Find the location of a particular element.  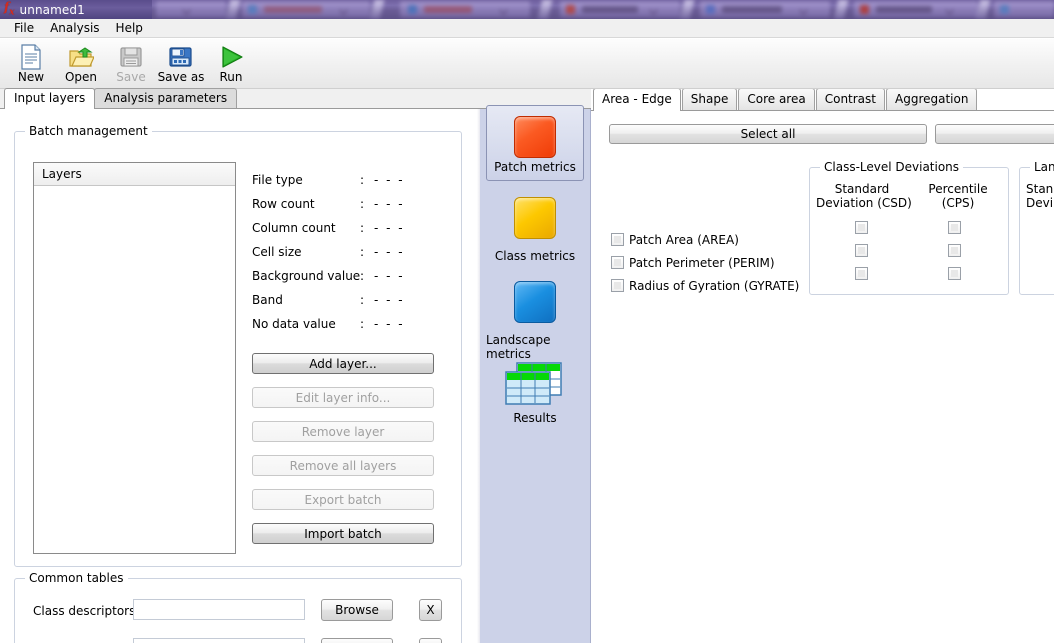

metric-row-patch-area: Patch Area (AREA) is located at coordinates (675, 240).